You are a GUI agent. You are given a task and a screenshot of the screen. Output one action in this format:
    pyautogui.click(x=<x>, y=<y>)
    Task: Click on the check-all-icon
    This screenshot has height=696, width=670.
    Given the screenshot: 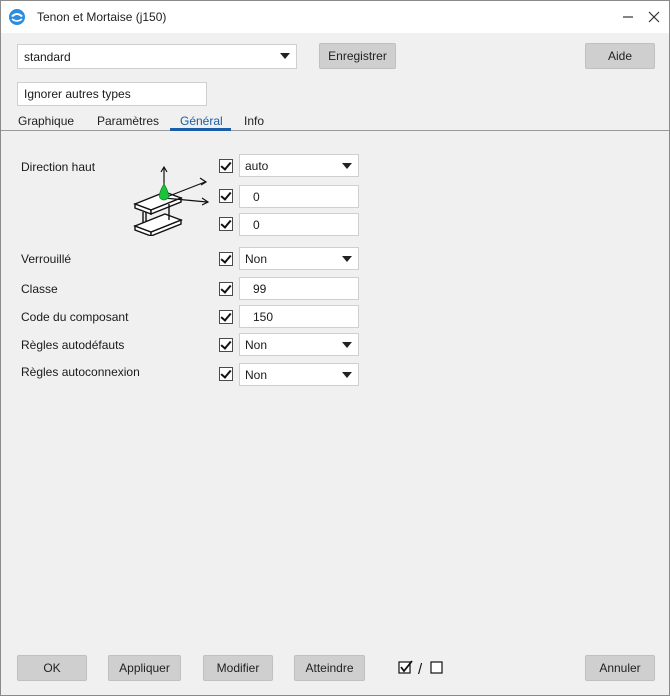 What is the action you would take?
    pyautogui.click(x=405, y=667)
    